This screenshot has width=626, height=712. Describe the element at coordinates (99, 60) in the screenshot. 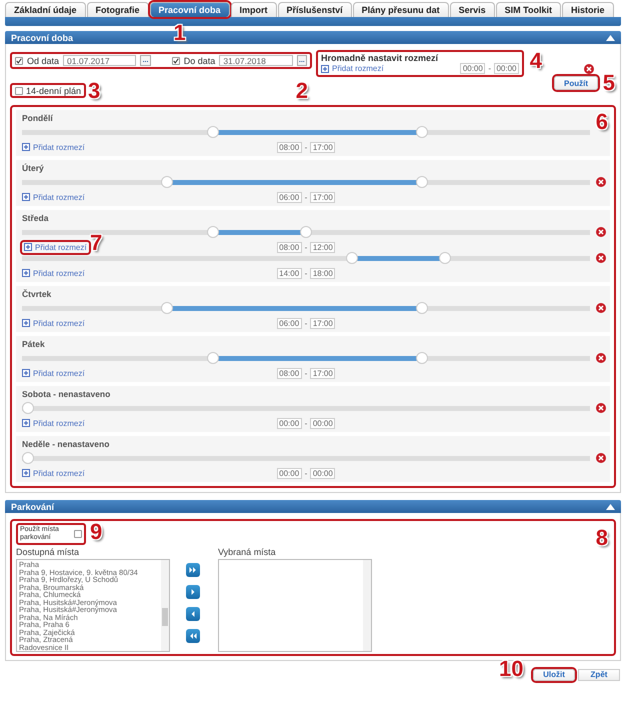

I see `date-field: 01.07.2017` at that location.